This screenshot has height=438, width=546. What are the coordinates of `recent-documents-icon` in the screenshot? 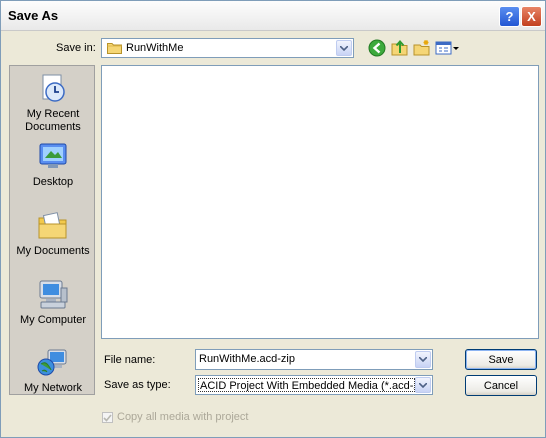 It's located at (53, 88).